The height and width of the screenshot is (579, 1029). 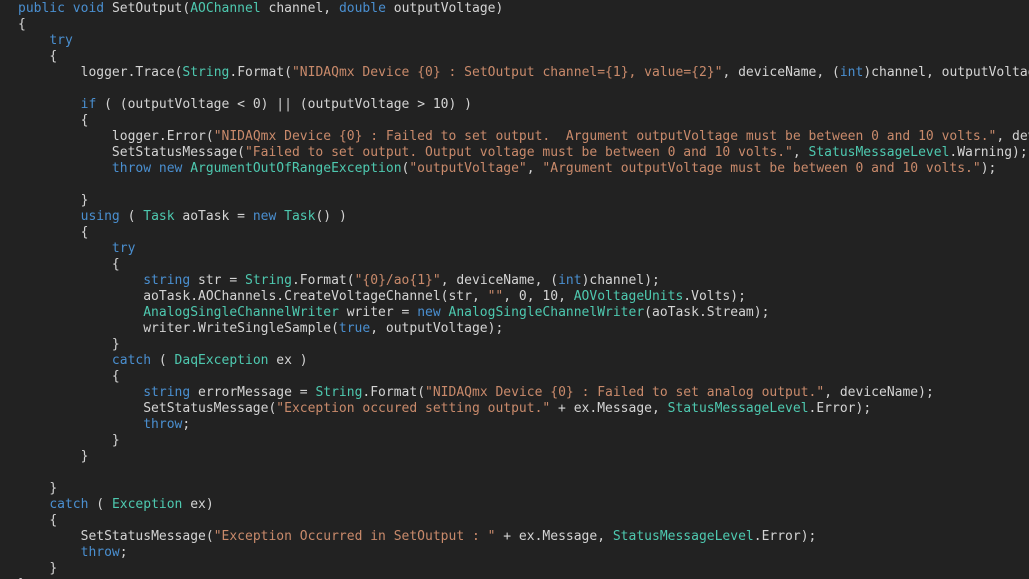 What do you see at coordinates (468, 168) in the screenshot?
I see `code-token-str: "outputVoltage"` at bounding box center [468, 168].